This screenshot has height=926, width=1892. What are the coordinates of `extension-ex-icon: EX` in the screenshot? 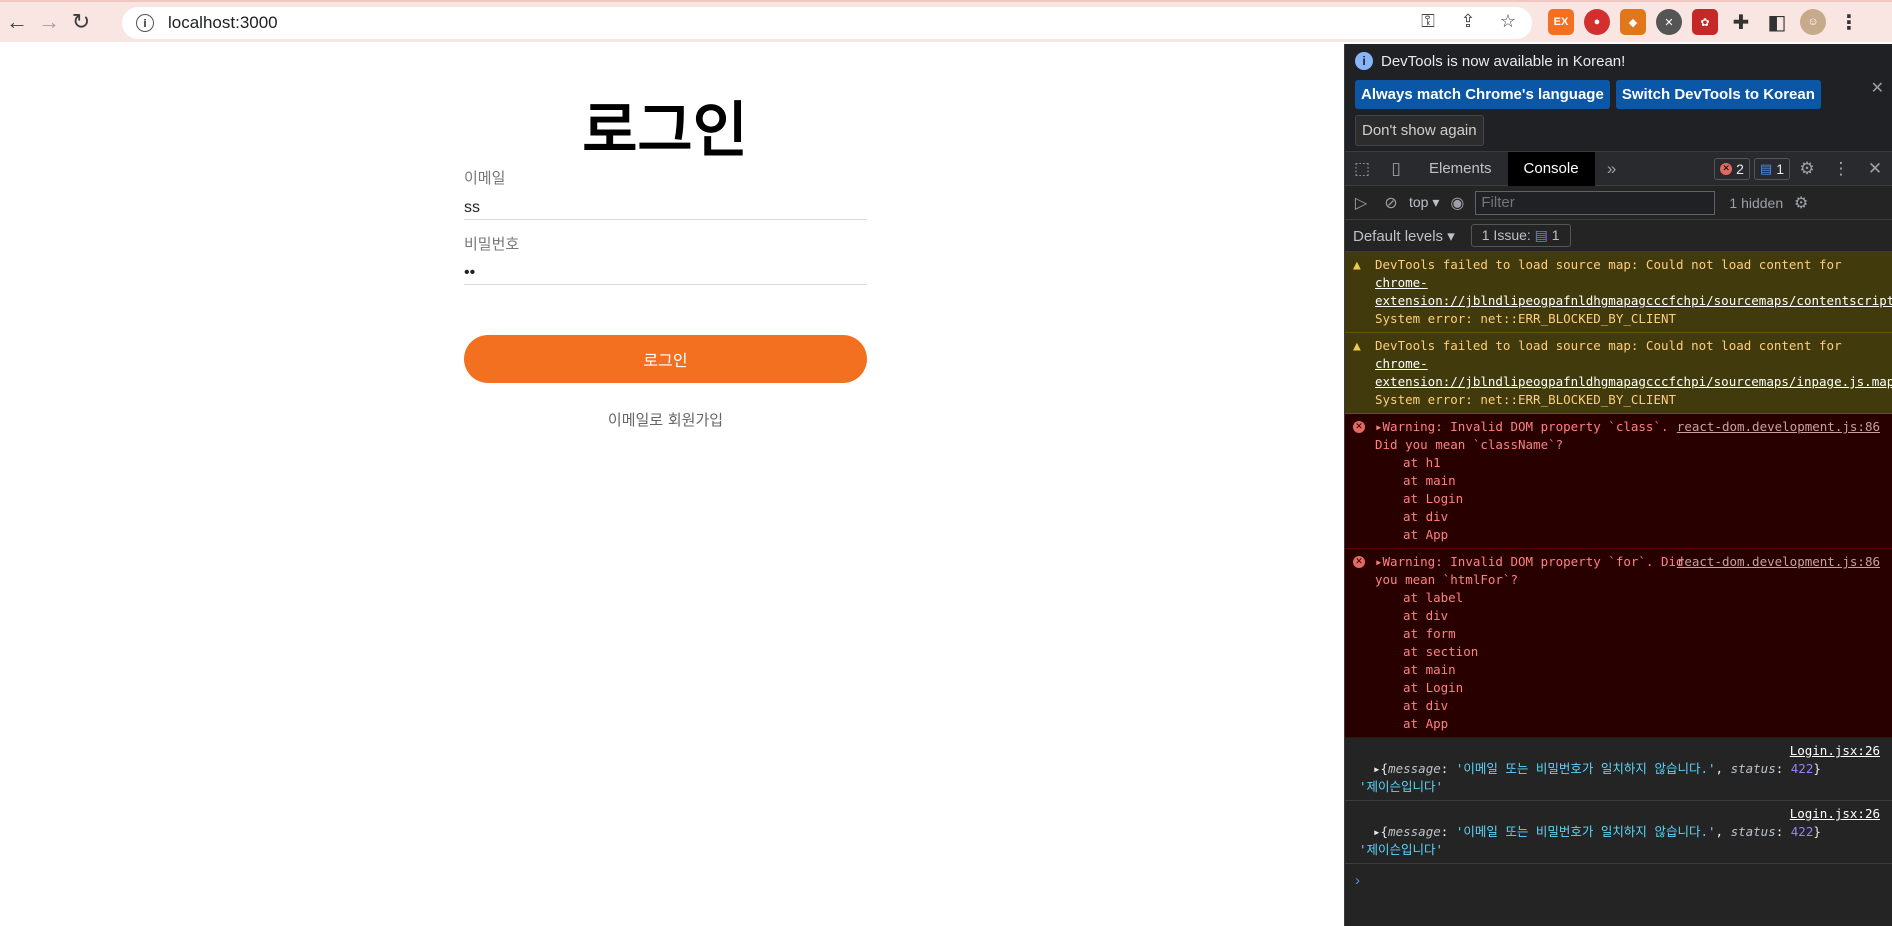 It's located at (1561, 22).